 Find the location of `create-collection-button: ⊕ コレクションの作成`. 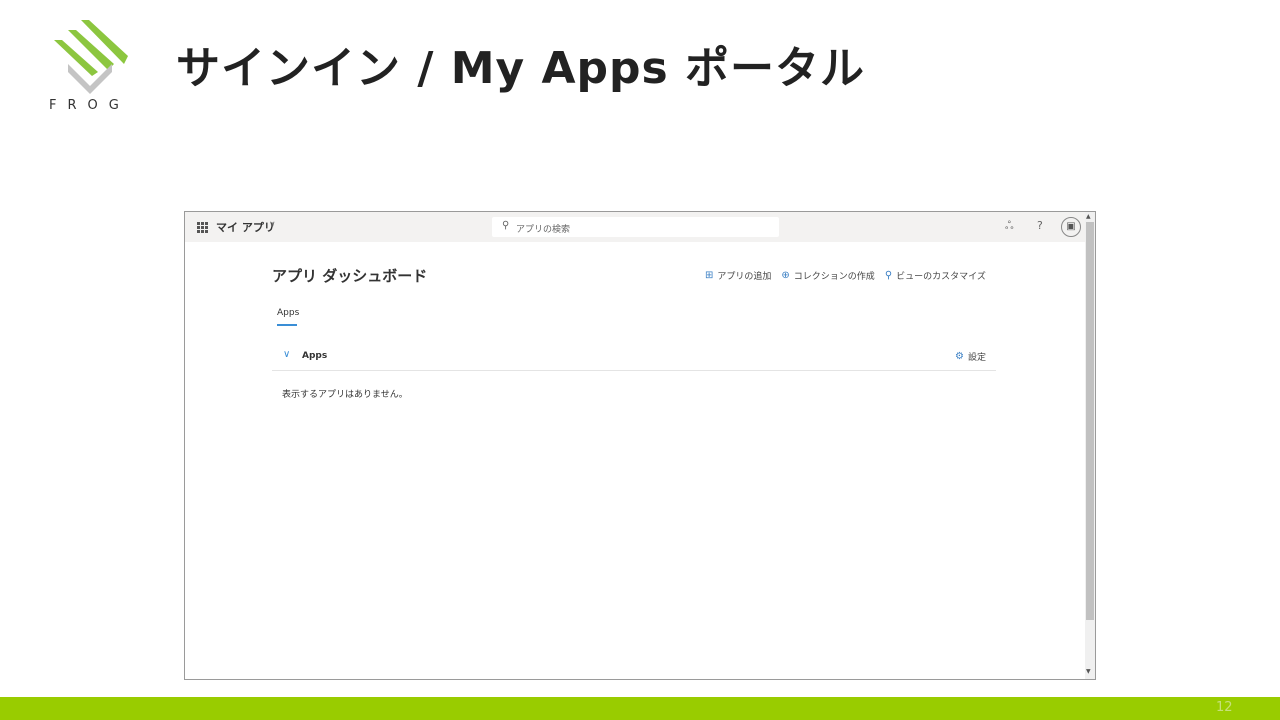

create-collection-button: ⊕ コレクションの作成 is located at coordinates (827, 275).